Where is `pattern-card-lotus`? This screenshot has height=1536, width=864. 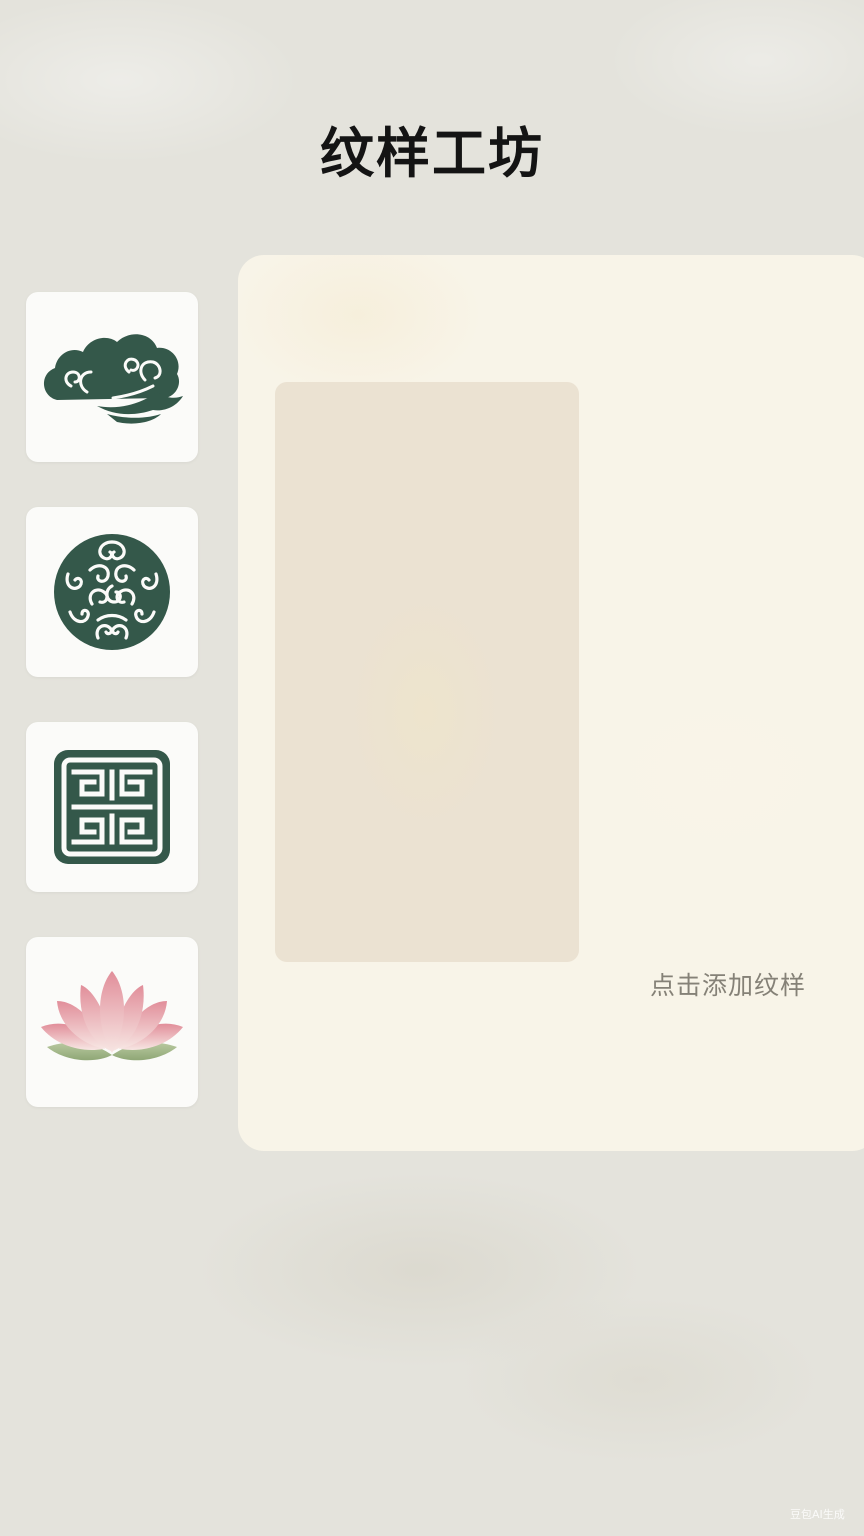
pattern-card-lotus is located at coordinates (112, 1022).